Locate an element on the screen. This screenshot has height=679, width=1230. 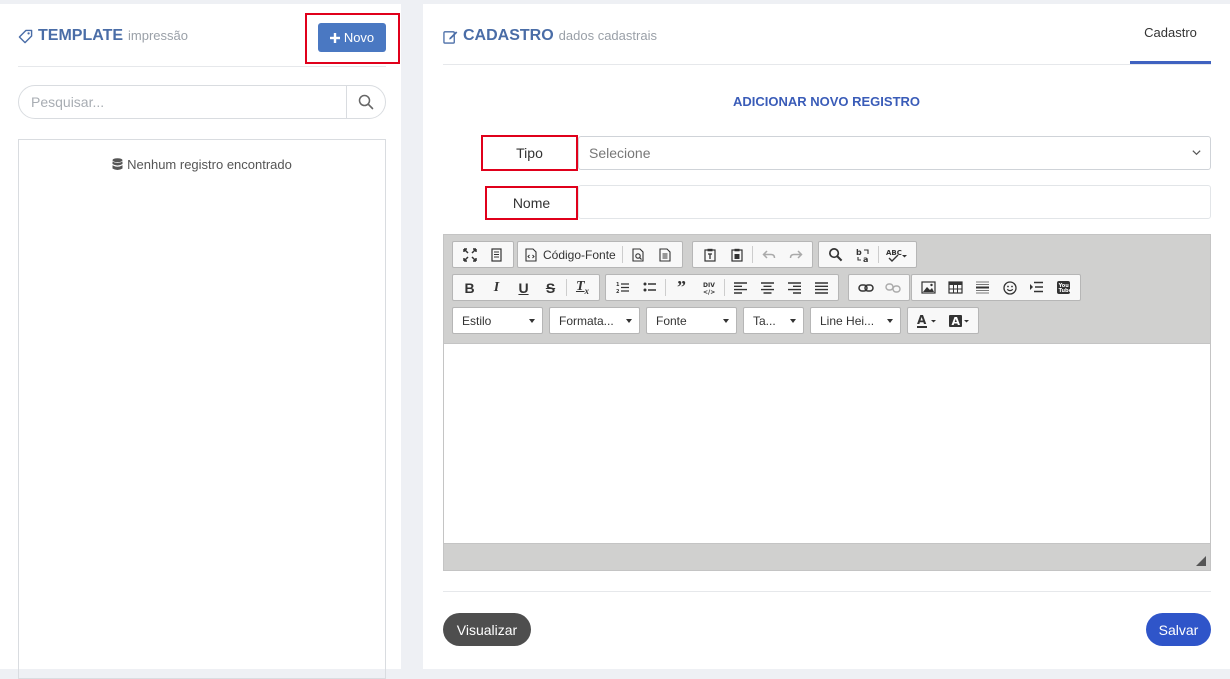
template-title-text: TEMPLATE is located at coordinates (81, 35).